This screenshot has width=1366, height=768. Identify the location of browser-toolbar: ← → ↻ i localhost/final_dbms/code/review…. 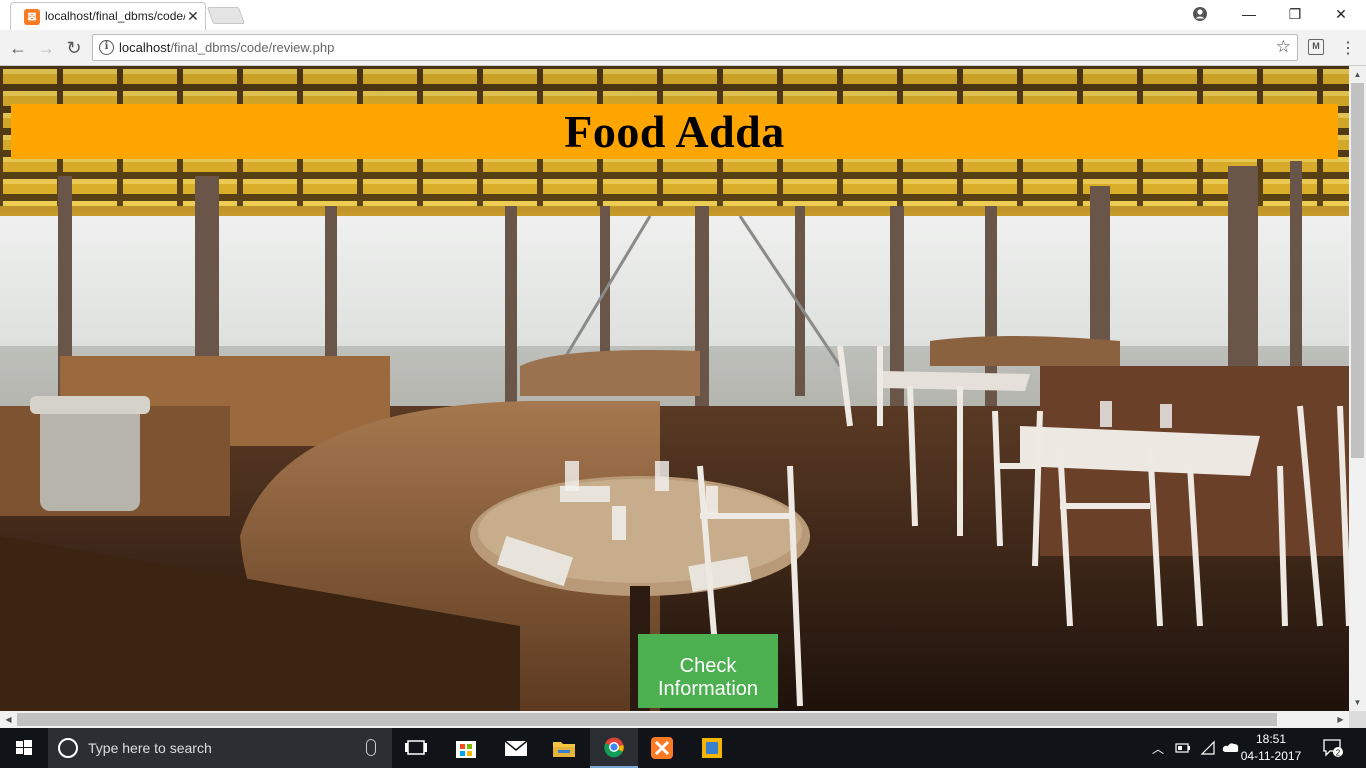
(683, 48).